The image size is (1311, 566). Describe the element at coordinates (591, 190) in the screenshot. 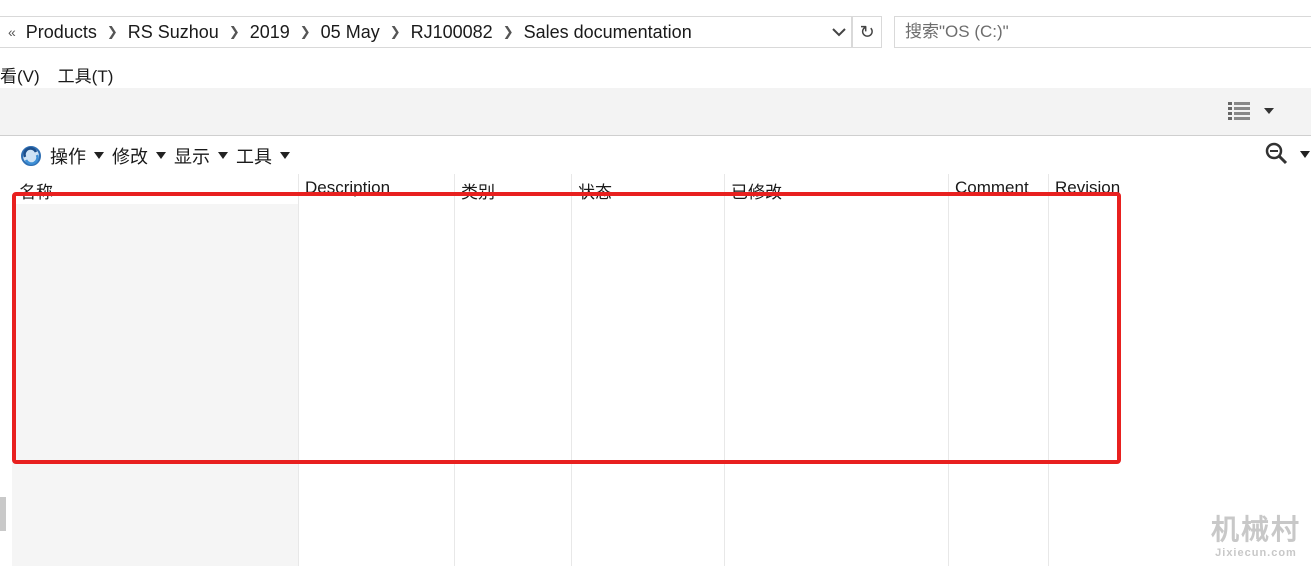

I see `column-header-status: 状态` at that location.